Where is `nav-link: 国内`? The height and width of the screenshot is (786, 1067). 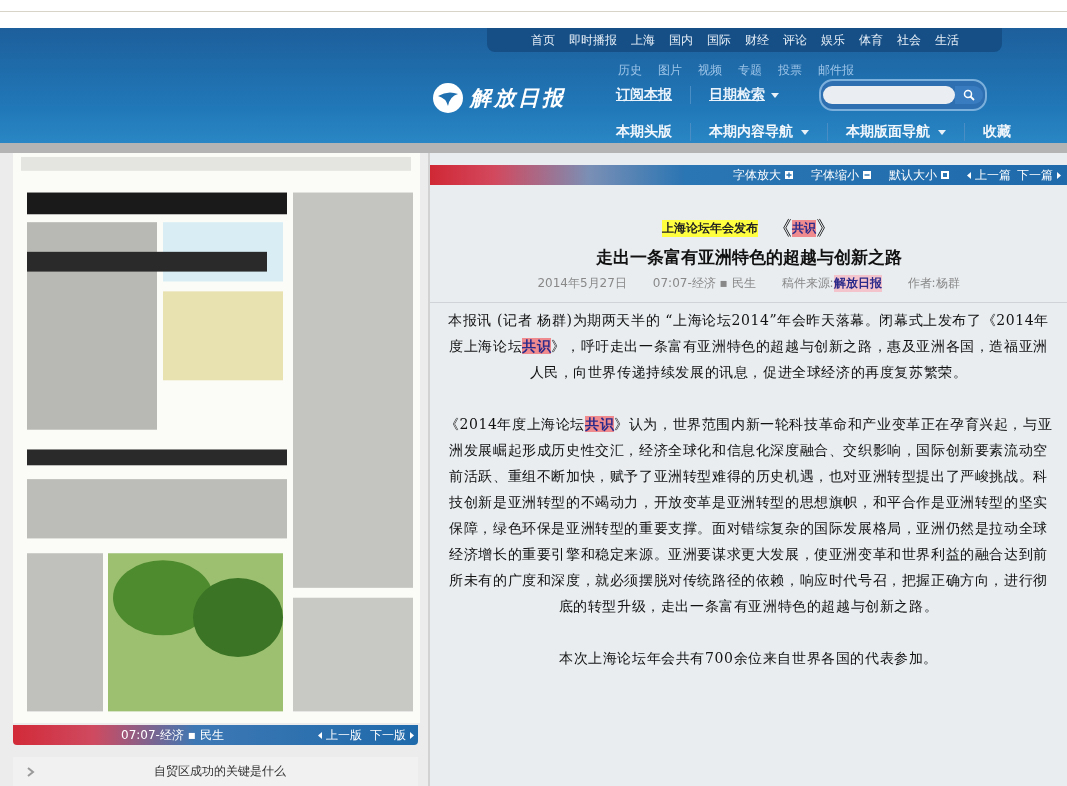 nav-link: 国内 is located at coordinates (680, 40).